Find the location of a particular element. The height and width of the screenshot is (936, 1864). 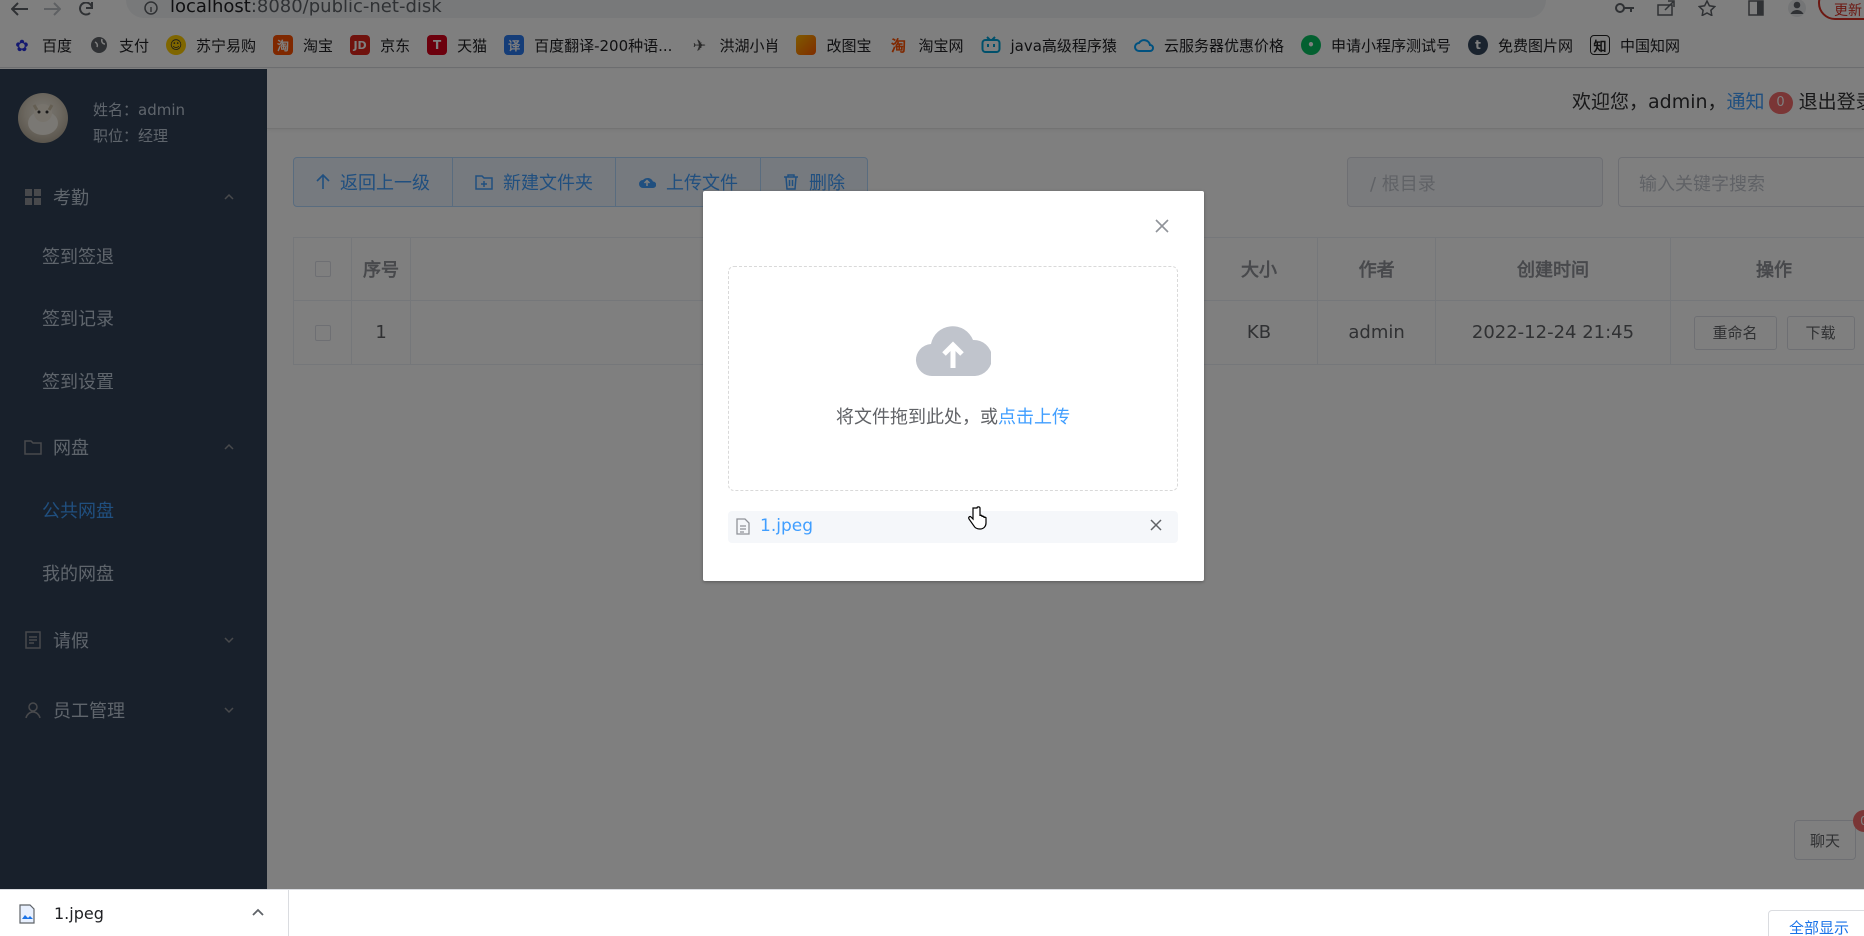

upload-file-item: 1.jpeg is located at coordinates (953, 527).